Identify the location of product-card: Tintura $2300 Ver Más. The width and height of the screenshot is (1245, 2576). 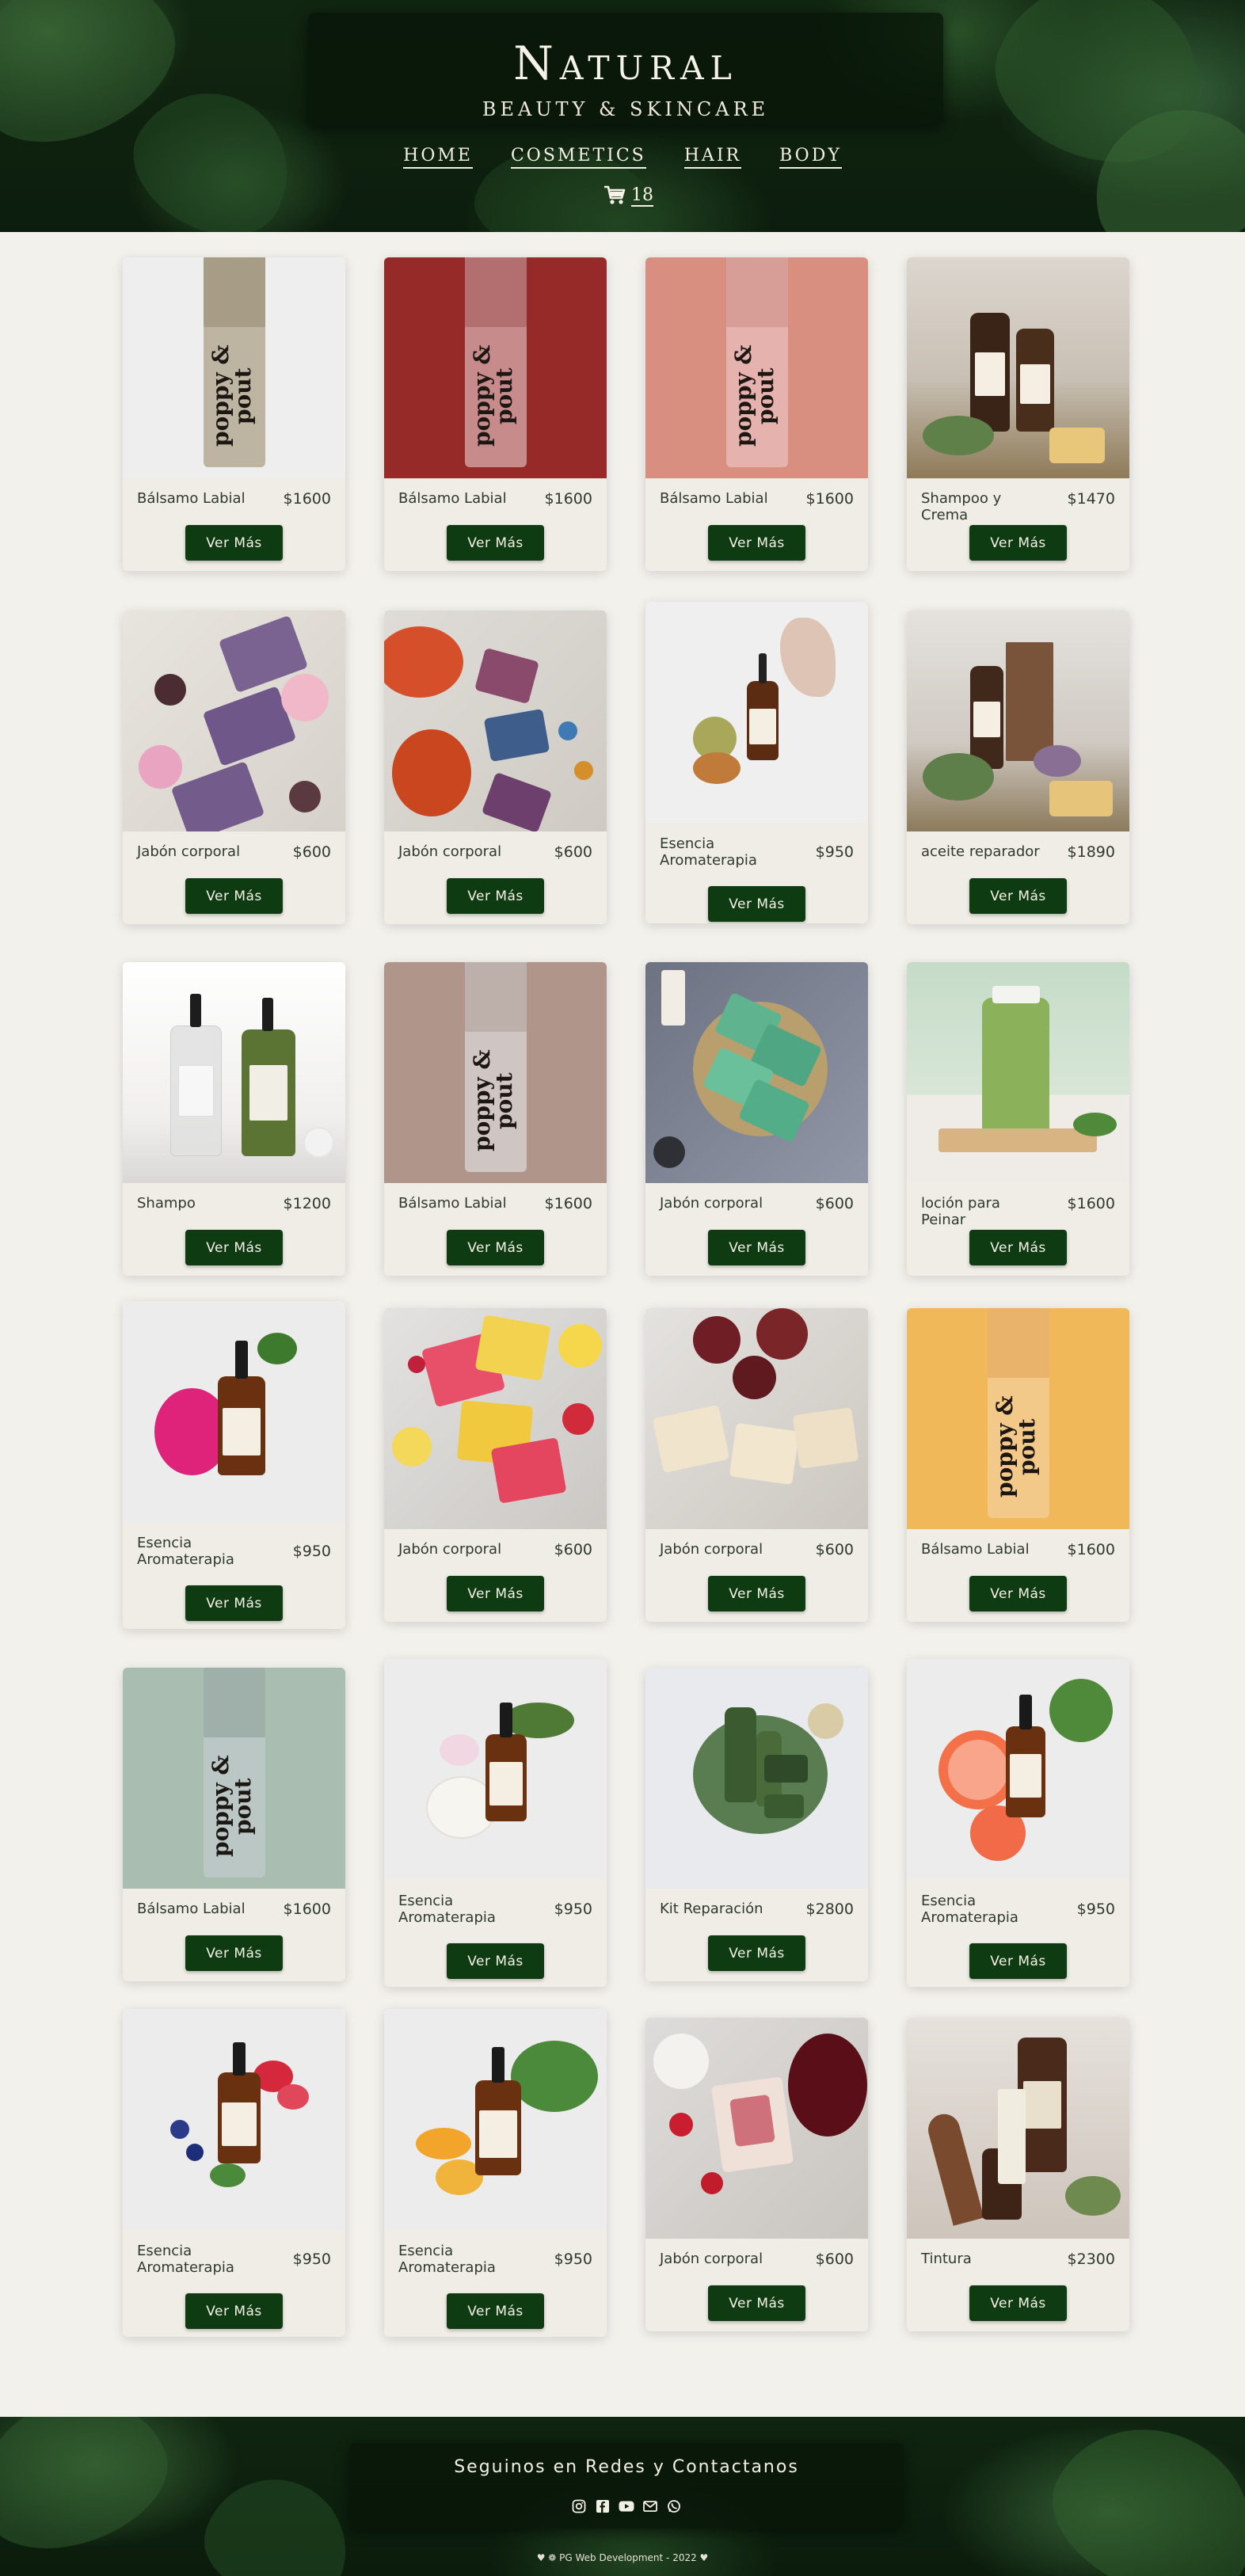
(1018, 2174).